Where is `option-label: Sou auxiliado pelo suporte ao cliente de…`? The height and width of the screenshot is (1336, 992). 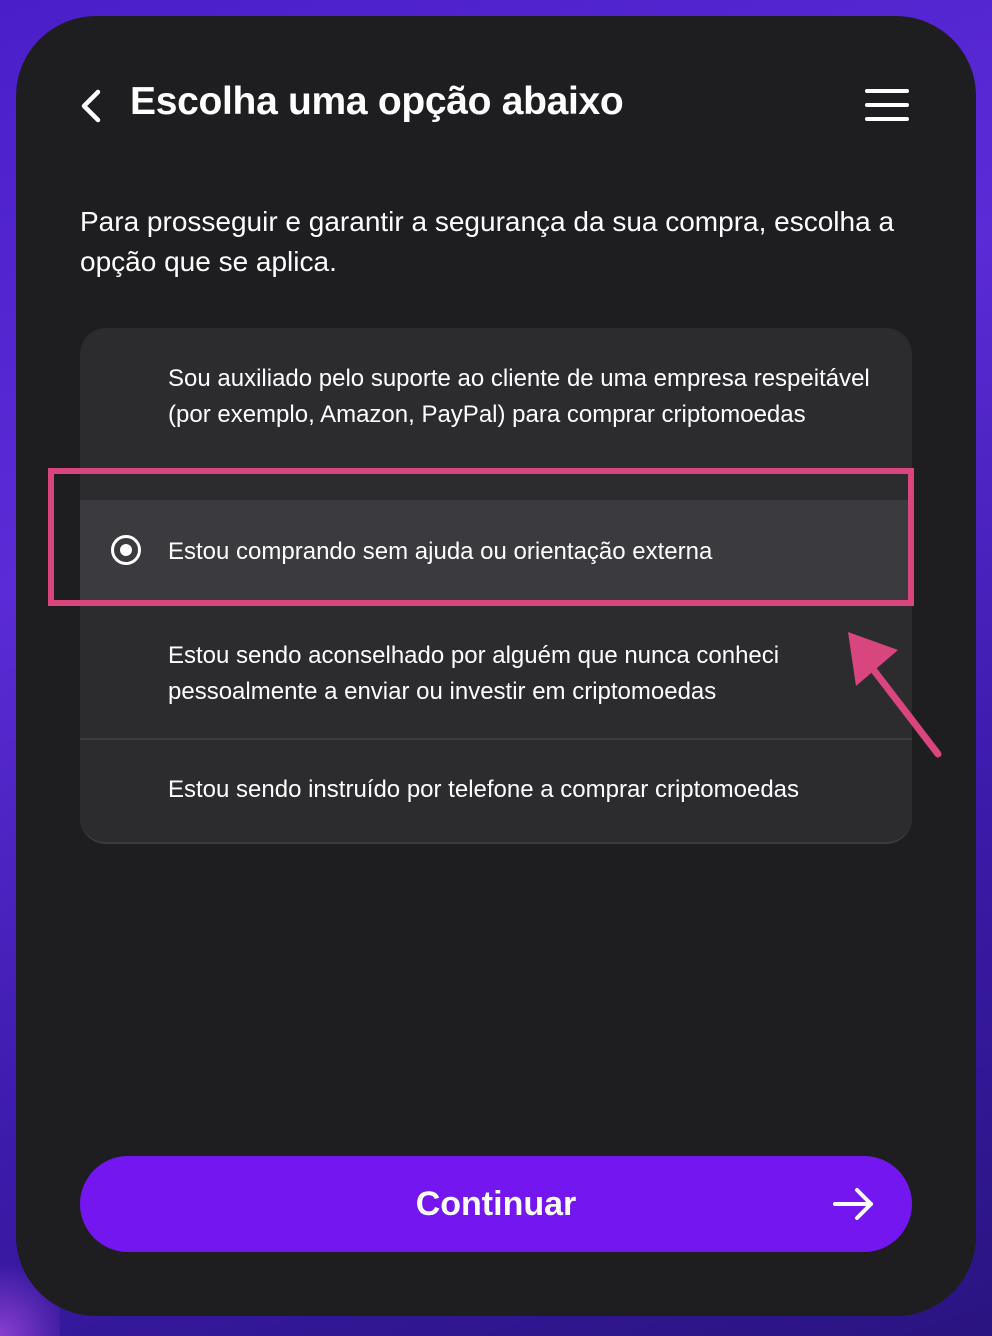 option-label: Sou auxiliado pelo suporte ao cliente de… is located at coordinates (519, 396).